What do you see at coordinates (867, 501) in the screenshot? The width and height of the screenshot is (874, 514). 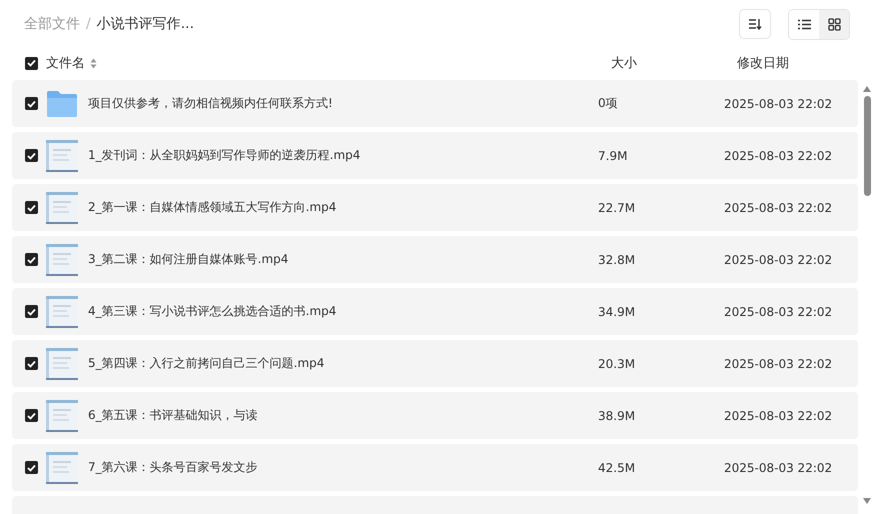 I see `scroll-down-icon` at bounding box center [867, 501].